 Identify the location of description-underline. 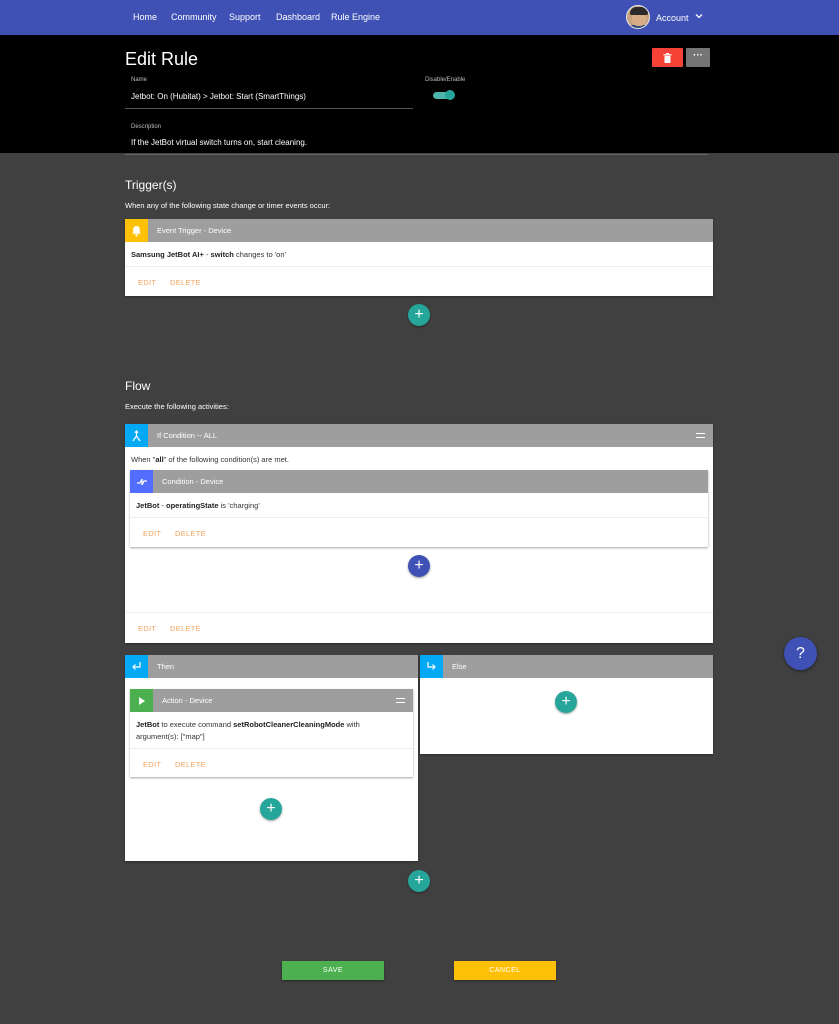
(416, 154).